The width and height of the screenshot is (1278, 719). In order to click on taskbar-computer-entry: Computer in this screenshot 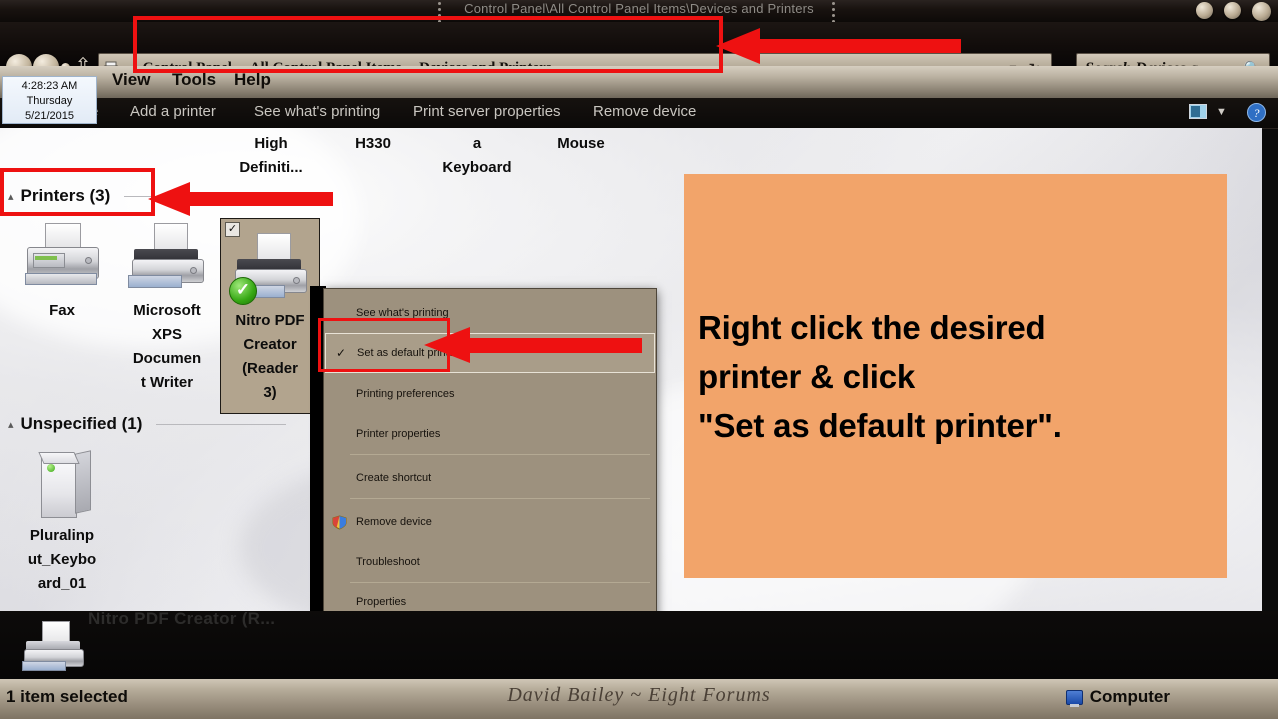, I will do `click(1117, 697)`.